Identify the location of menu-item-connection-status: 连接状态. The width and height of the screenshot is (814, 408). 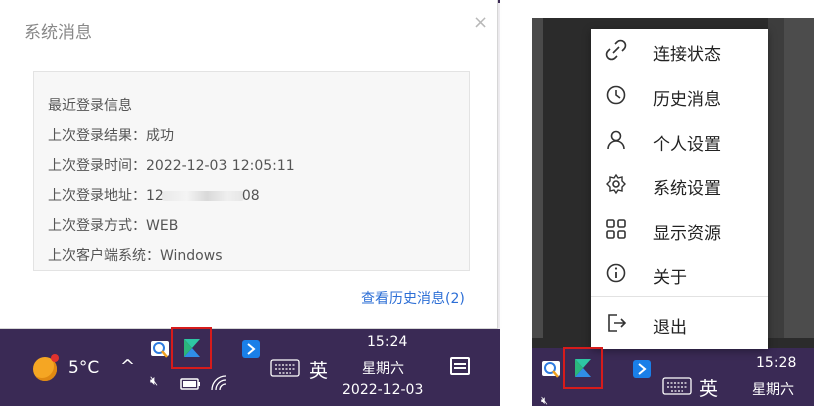
(679, 51).